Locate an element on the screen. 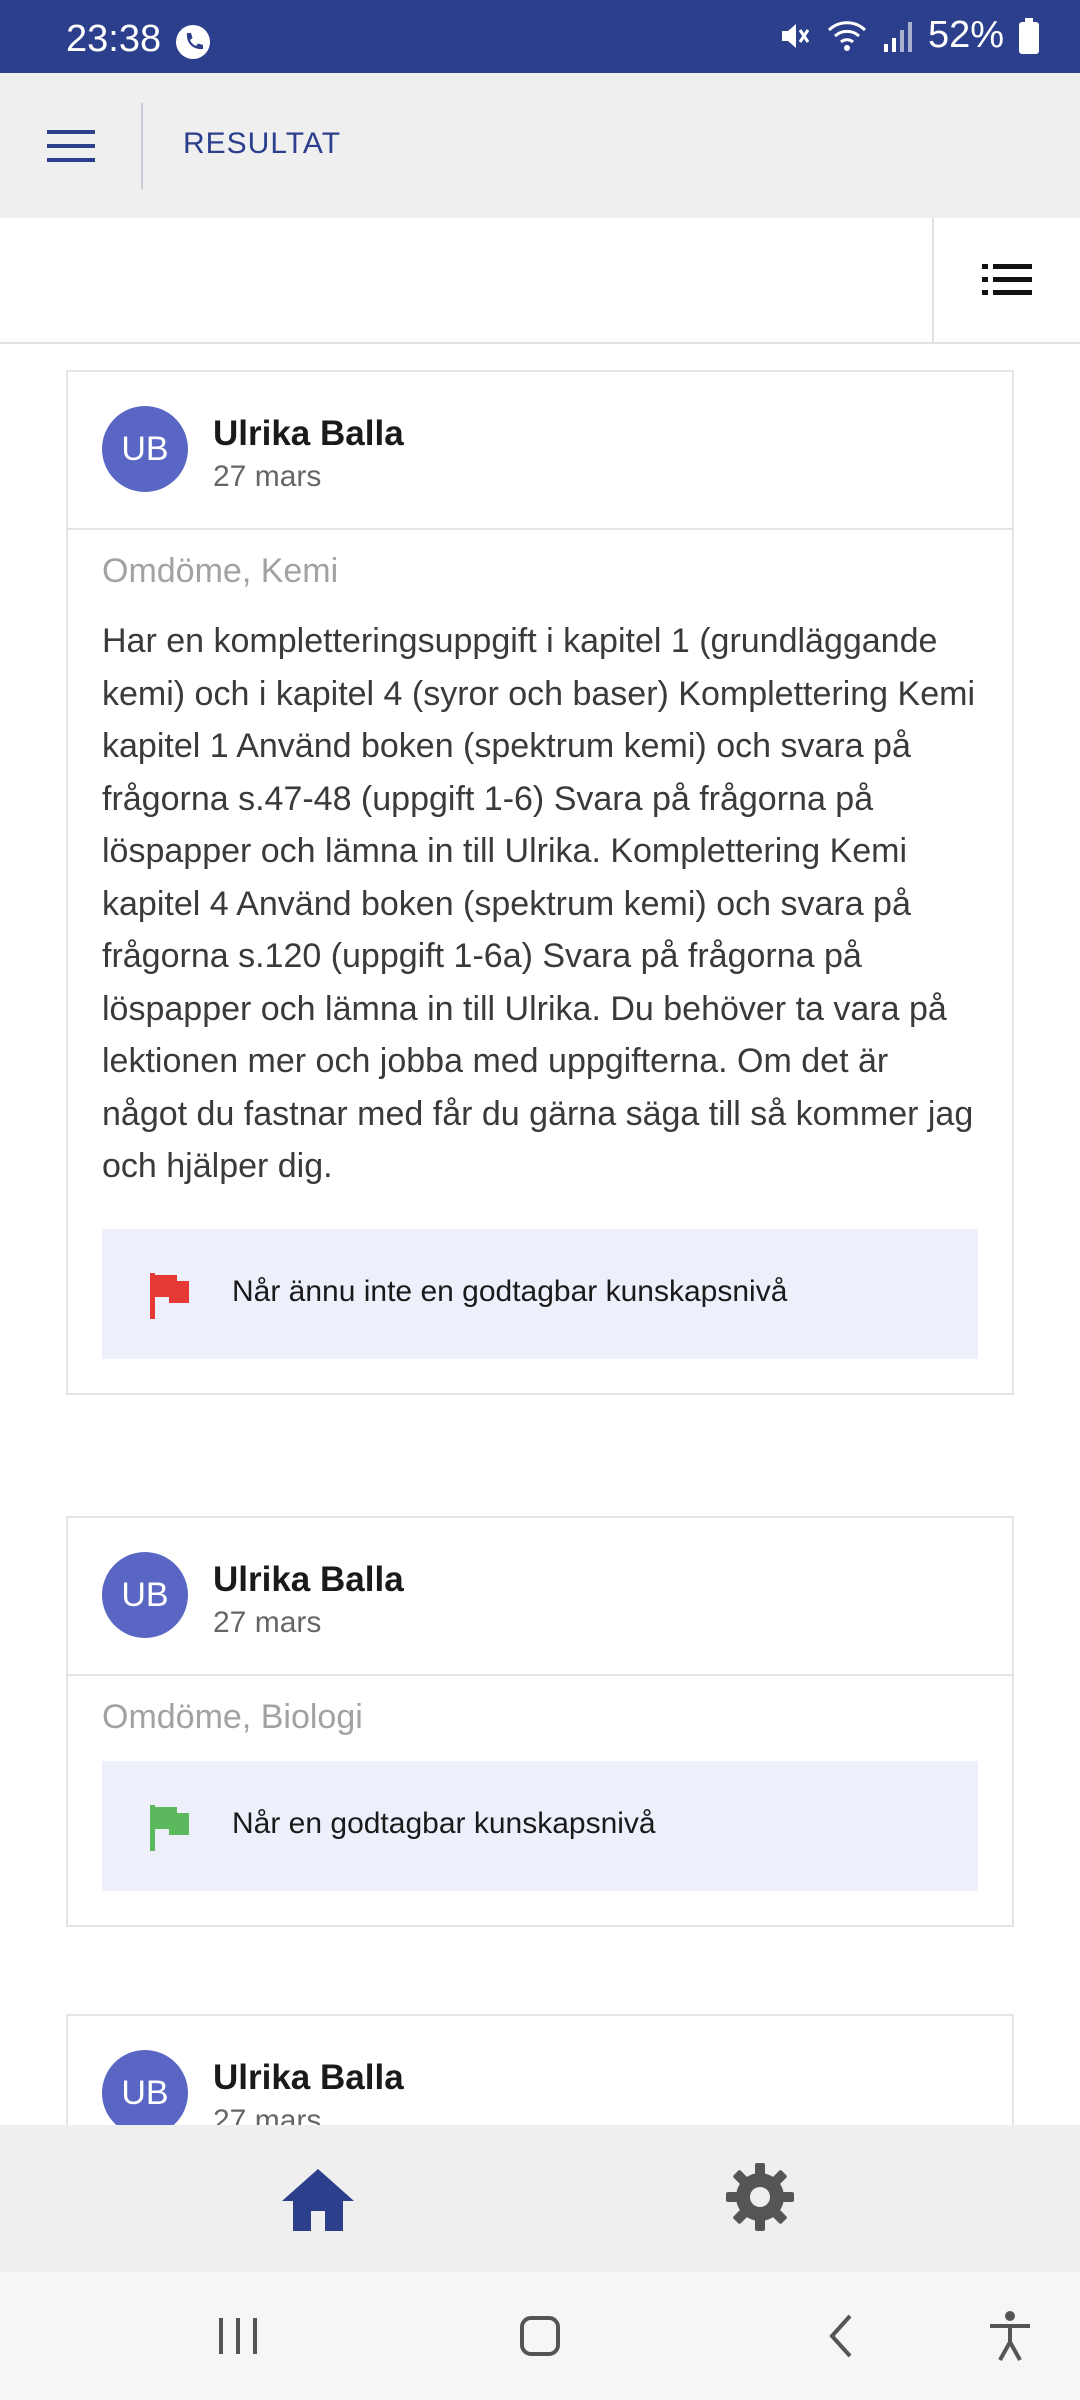 The image size is (1080, 2400). page-title: RESULTAT is located at coordinates (262, 143).